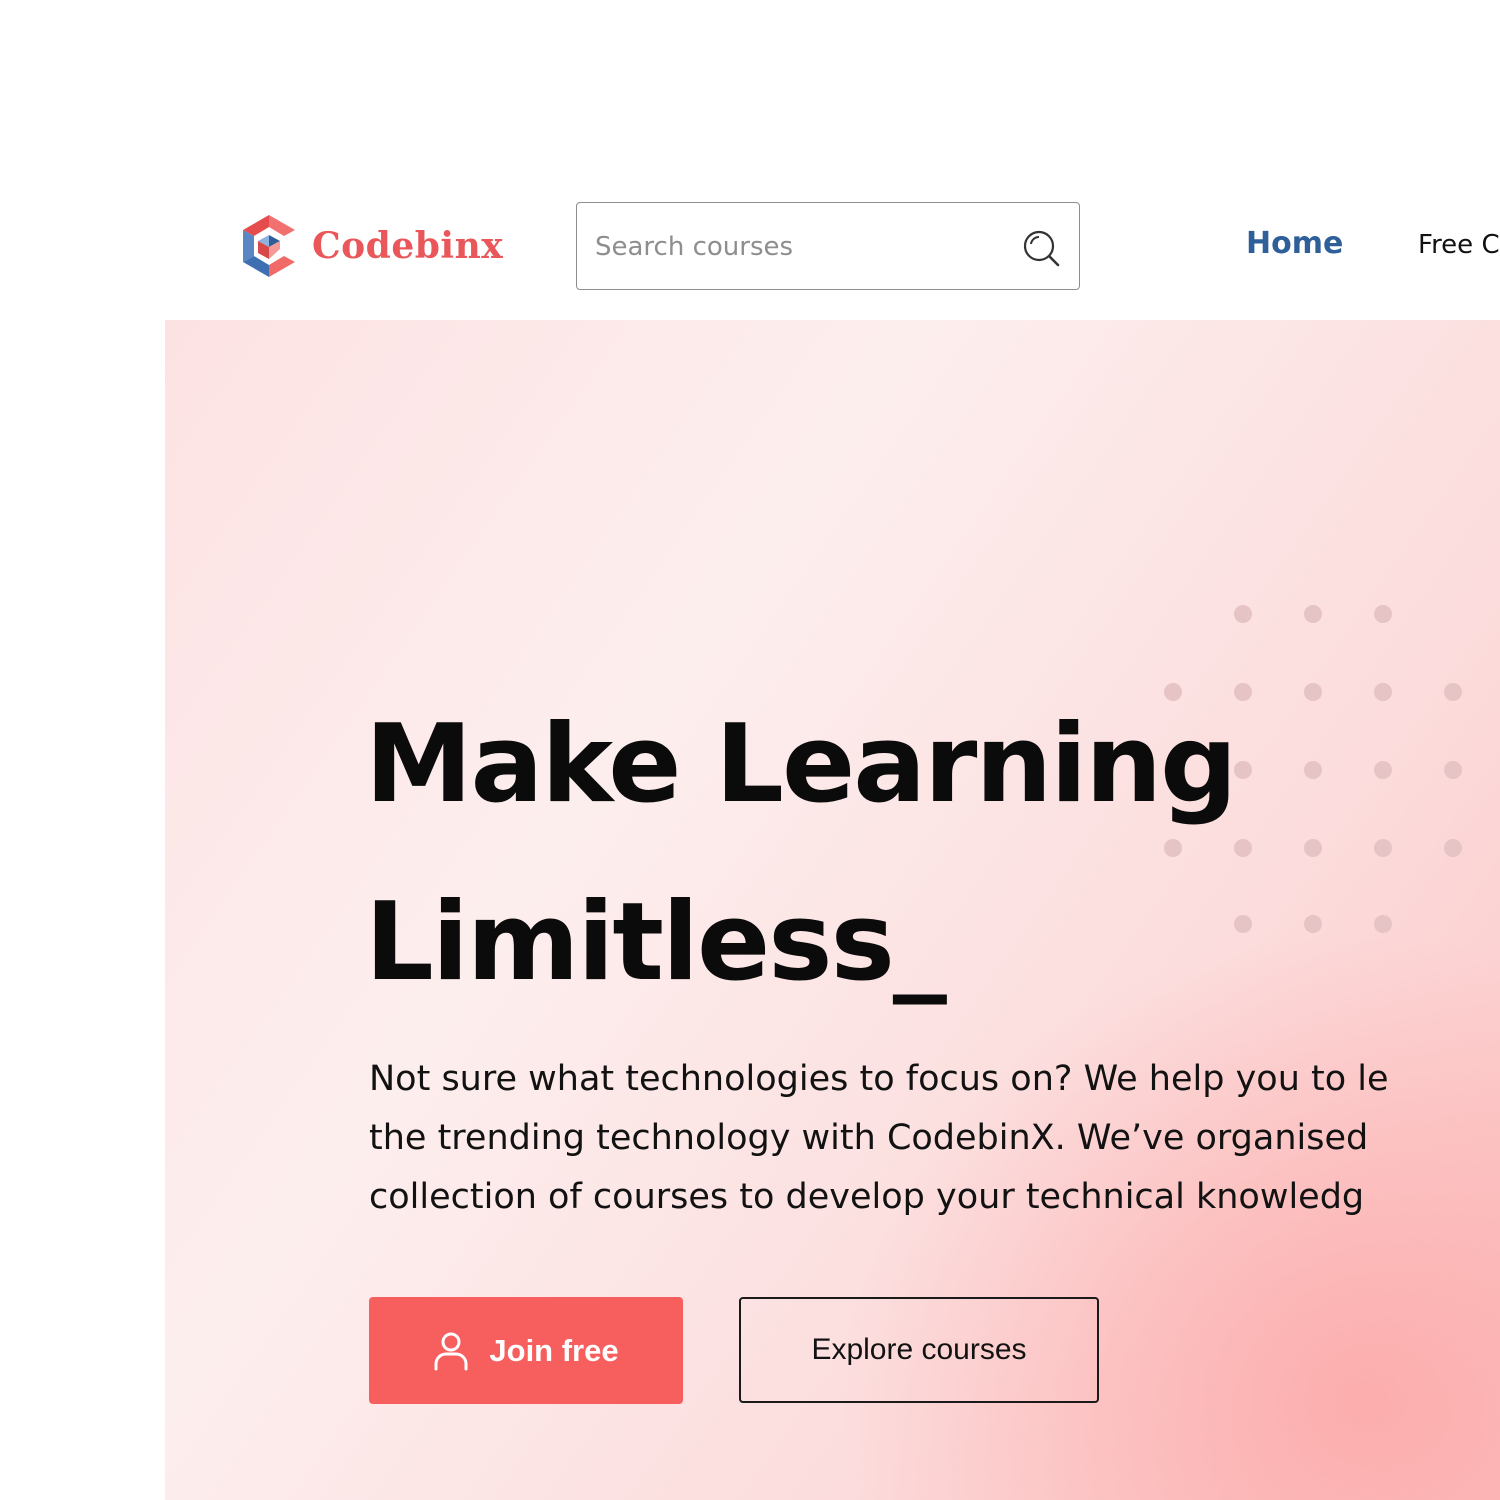 The image size is (1500, 1500). What do you see at coordinates (1041, 248) in the screenshot?
I see `search-icon` at bounding box center [1041, 248].